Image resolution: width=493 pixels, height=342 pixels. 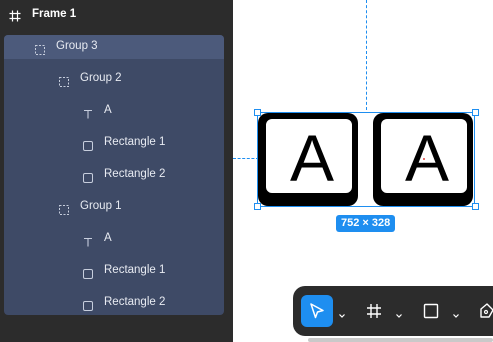 What do you see at coordinates (366, 55) in the screenshot?
I see `vertical-guide-line` at bounding box center [366, 55].